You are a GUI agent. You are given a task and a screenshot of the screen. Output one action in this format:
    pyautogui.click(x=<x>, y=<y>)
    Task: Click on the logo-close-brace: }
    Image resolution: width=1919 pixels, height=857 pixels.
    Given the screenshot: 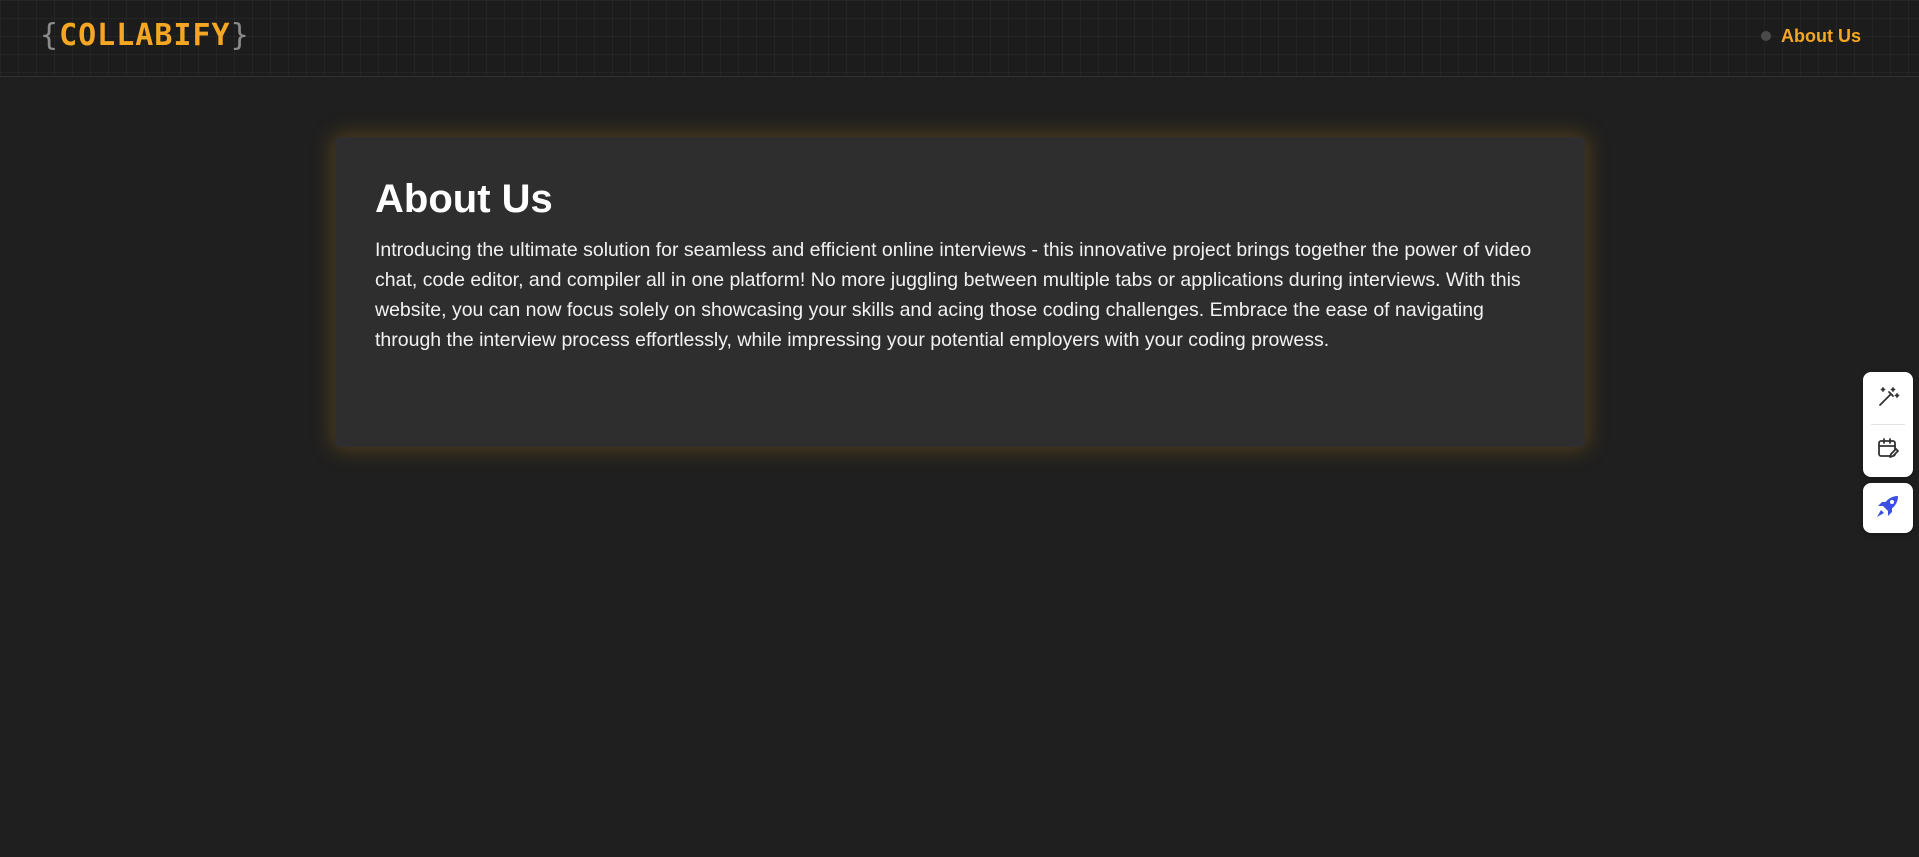 What is the action you would take?
    pyautogui.click(x=240, y=35)
    